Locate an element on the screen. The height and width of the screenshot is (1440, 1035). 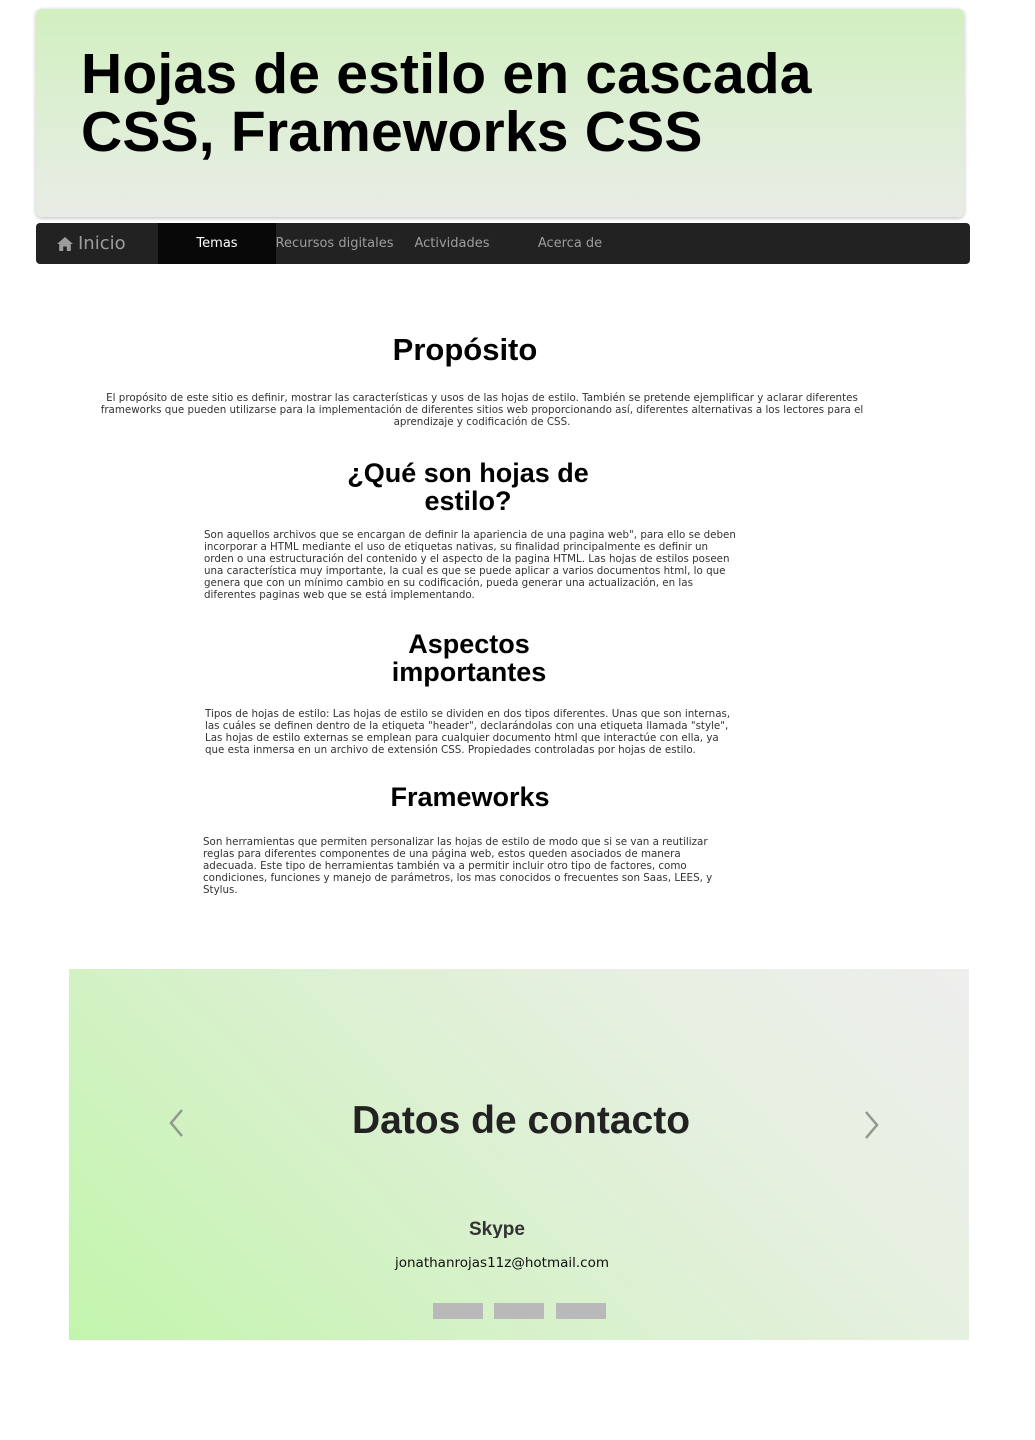
nav-brand-inicio: Inicio is located at coordinates (91, 243).